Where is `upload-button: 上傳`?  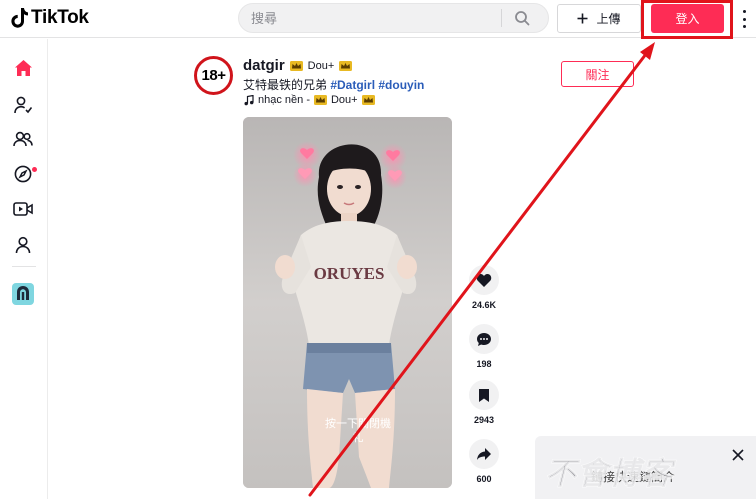 upload-button: 上傳 is located at coordinates (599, 18).